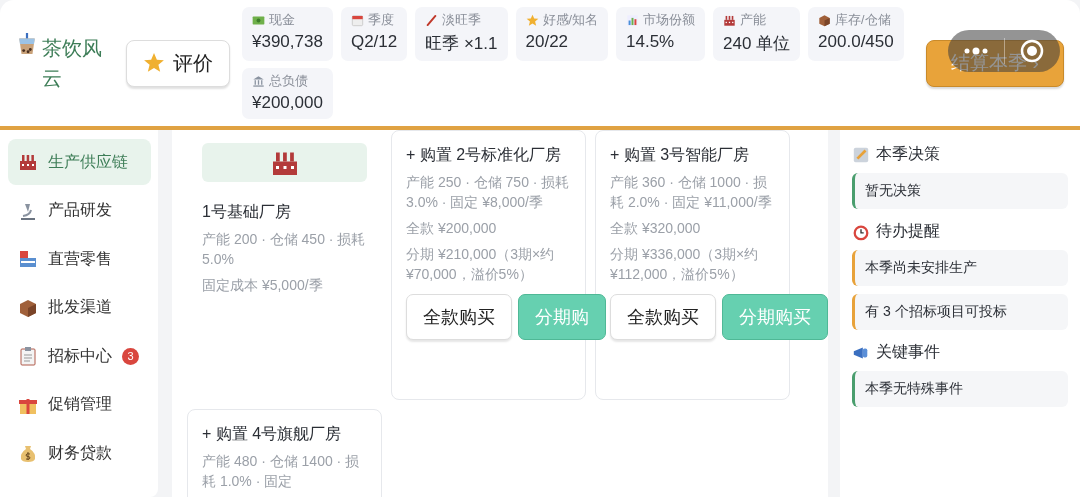 This screenshot has height=497, width=1080. Describe the element at coordinates (861, 154) in the screenshot. I see `memo-icon` at that location.